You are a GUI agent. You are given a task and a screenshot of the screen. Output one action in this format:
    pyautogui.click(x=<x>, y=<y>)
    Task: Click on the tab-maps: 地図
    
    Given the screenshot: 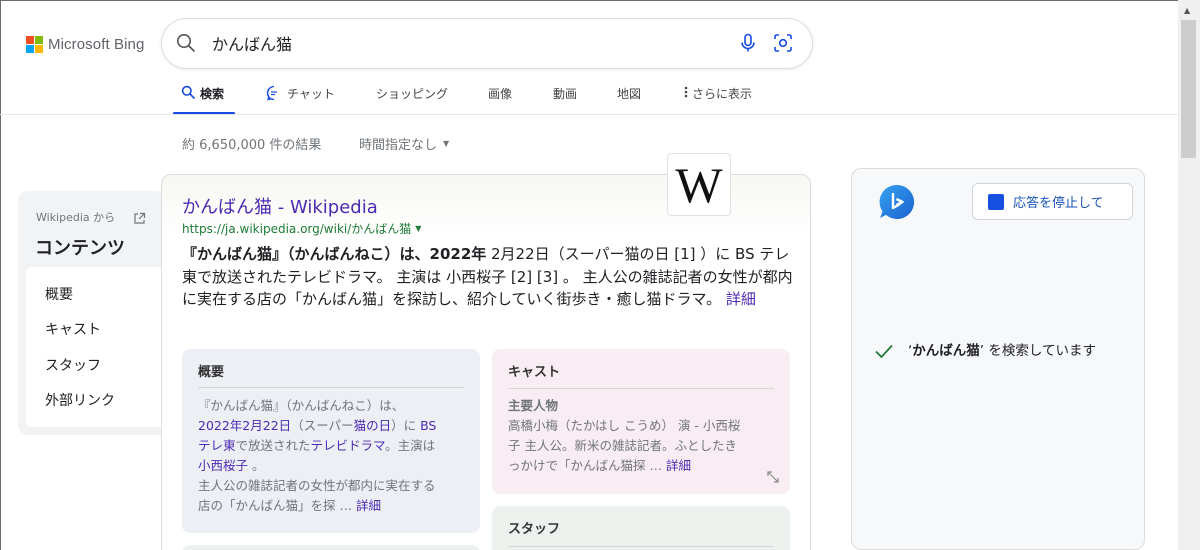 What is the action you would take?
    pyautogui.click(x=629, y=97)
    